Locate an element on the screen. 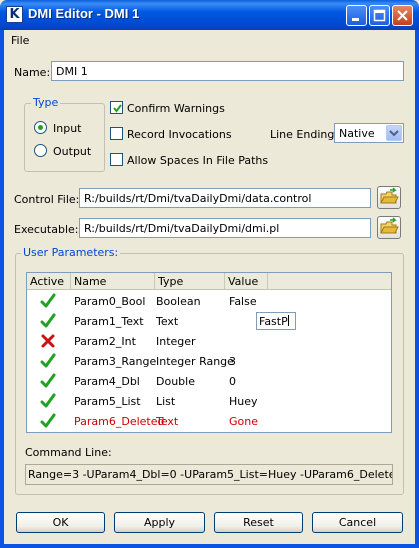  apply-button: Apply is located at coordinates (159, 522).